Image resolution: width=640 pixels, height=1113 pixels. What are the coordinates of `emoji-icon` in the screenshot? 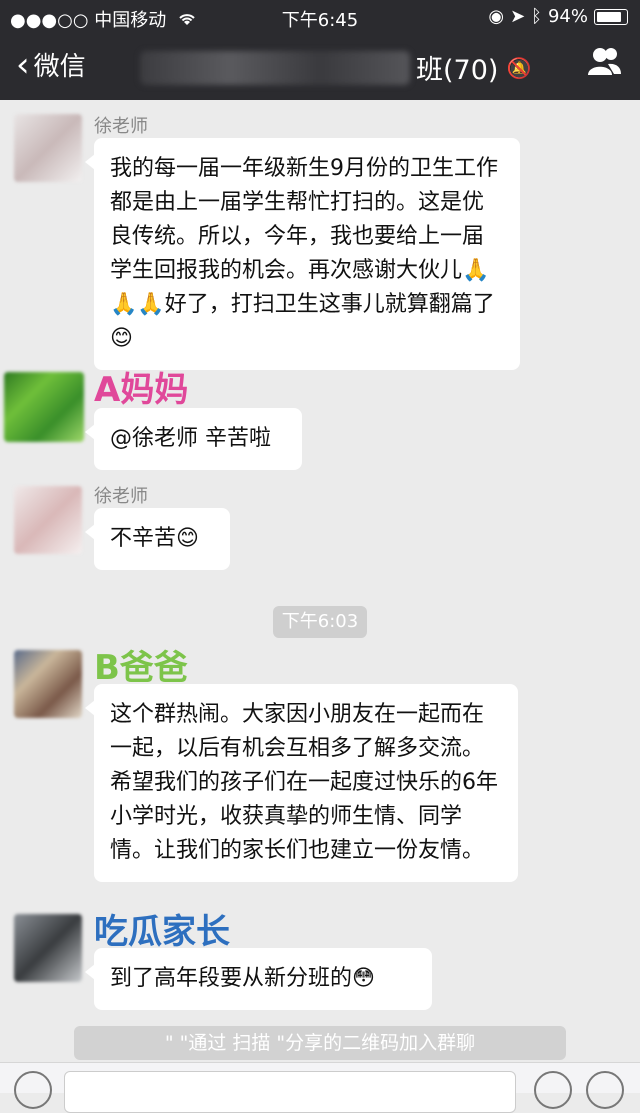 It's located at (553, 1090).